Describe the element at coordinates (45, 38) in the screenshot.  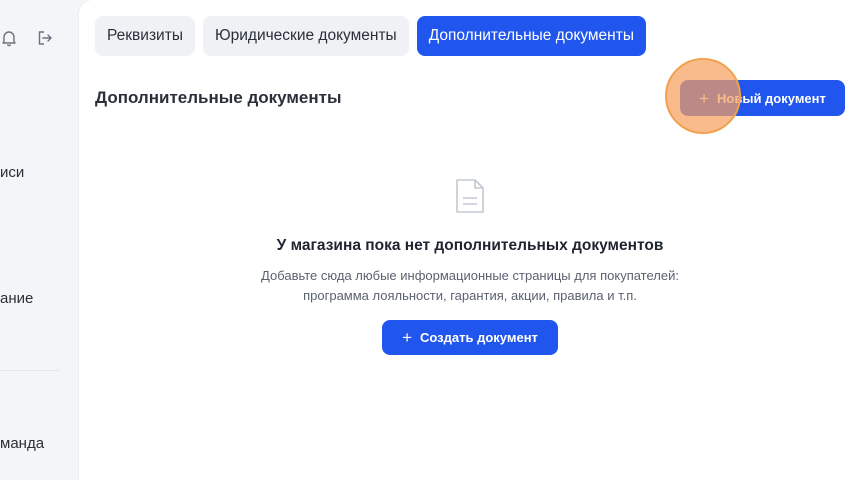
I see `logout-icon` at that location.